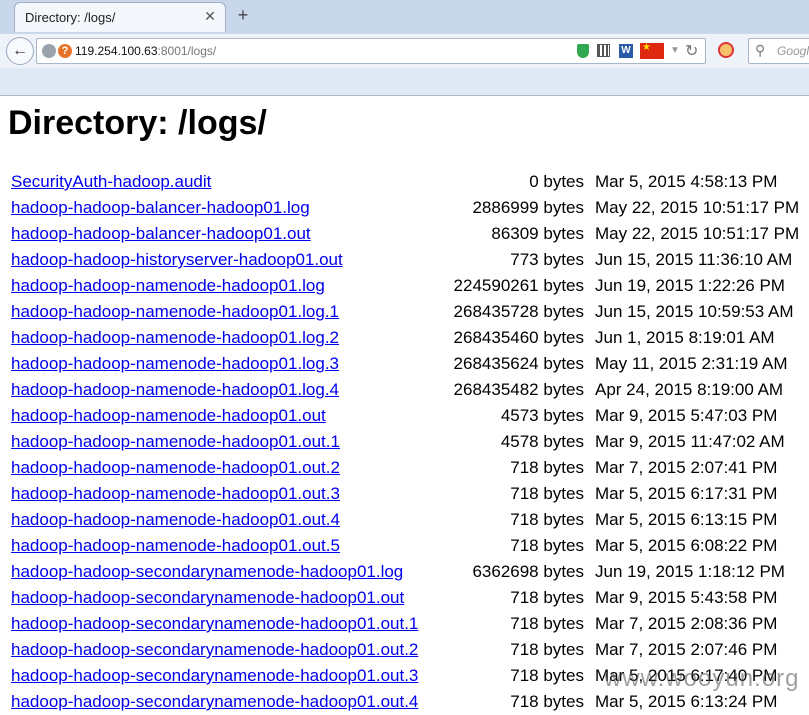  Describe the element at coordinates (65, 51) in the screenshot. I see `warning-icon: ?` at that location.